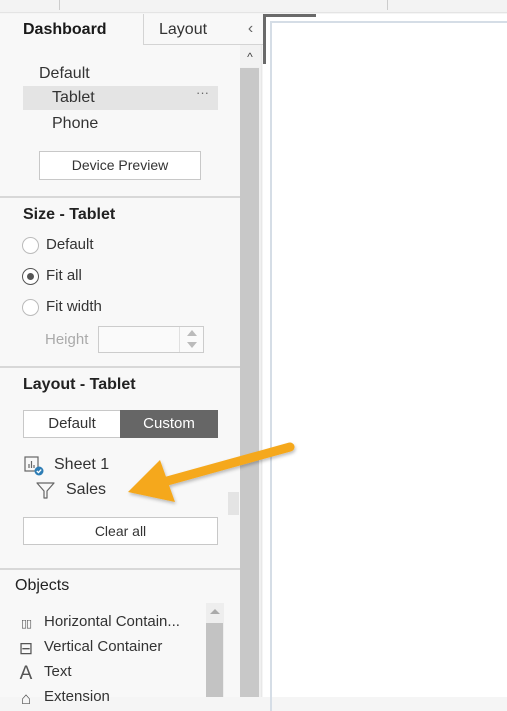 The height and width of the screenshot is (711, 507). Describe the element at coordinates (45, 490) in the screenshot. I see `filter-icon` at that location.